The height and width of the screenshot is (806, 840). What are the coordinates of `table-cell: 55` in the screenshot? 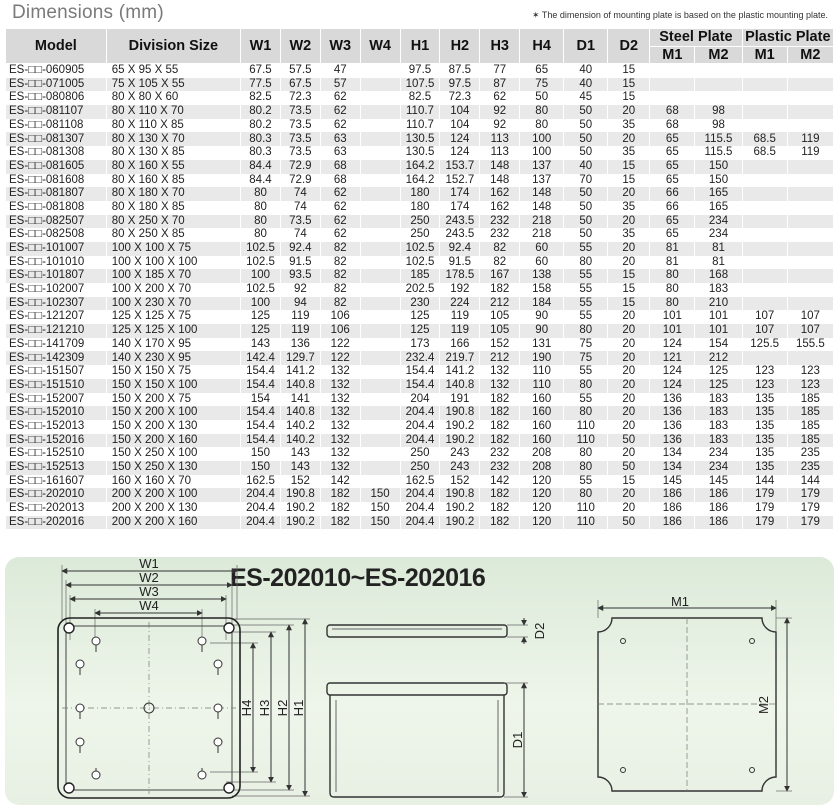 It's located at (586, 290).